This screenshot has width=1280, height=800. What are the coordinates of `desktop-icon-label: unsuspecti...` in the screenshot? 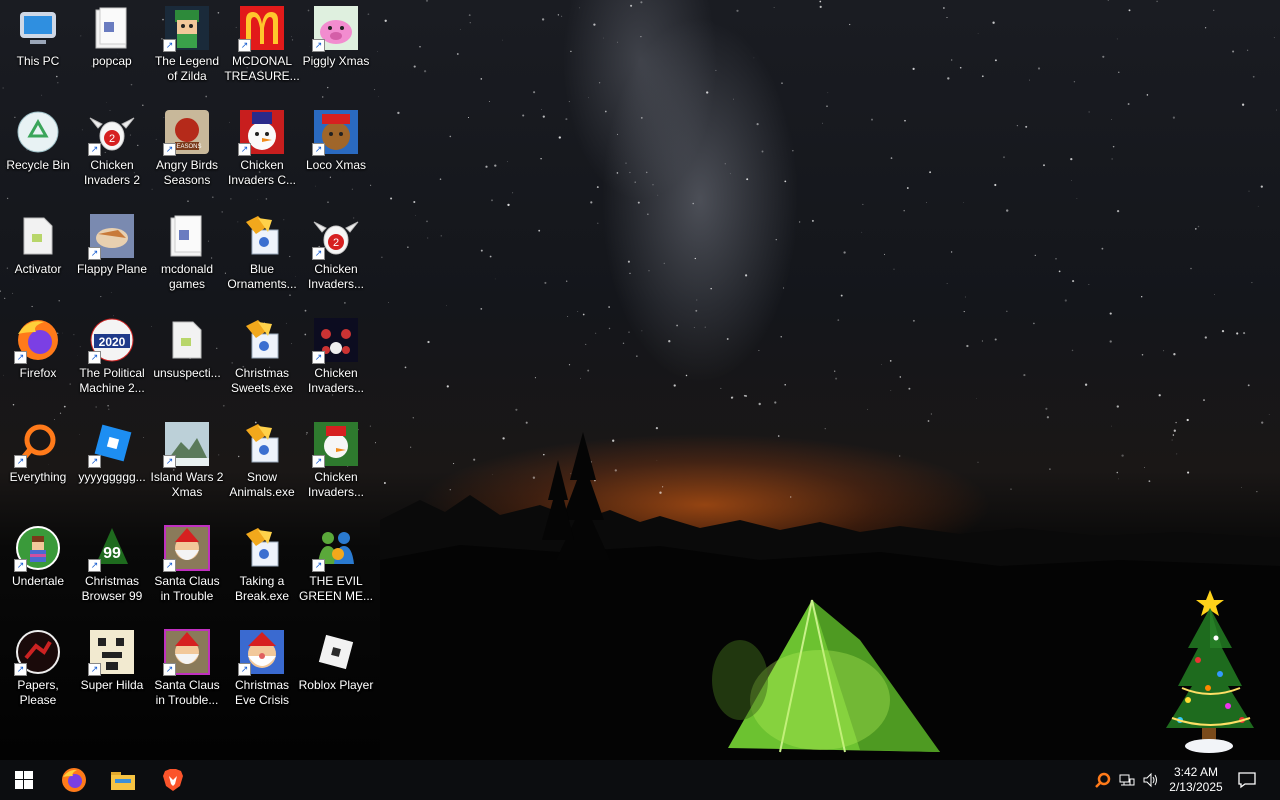 It's located at (187, 373).